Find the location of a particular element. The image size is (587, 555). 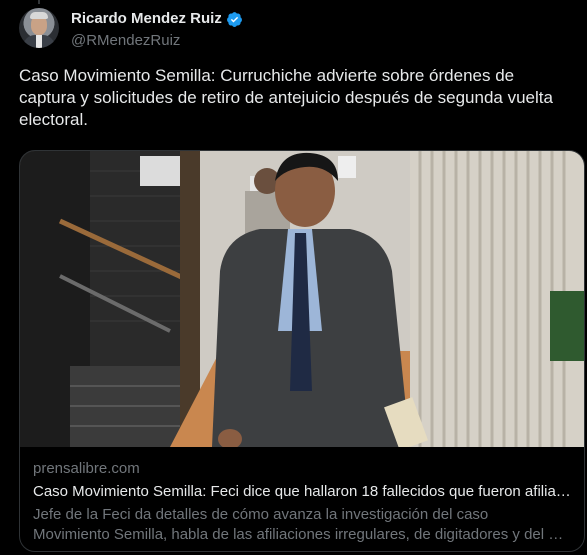

avatar-shirt is located at coordinates (39, 41).